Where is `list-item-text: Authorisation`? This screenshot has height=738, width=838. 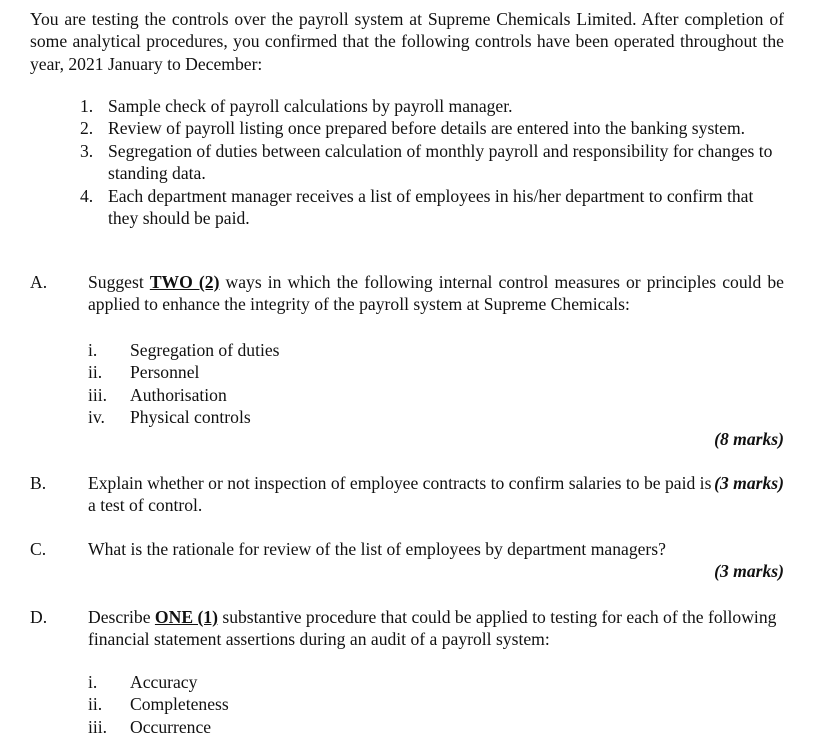
list-item-text: Authorisation is located at coordinates (178, 394).